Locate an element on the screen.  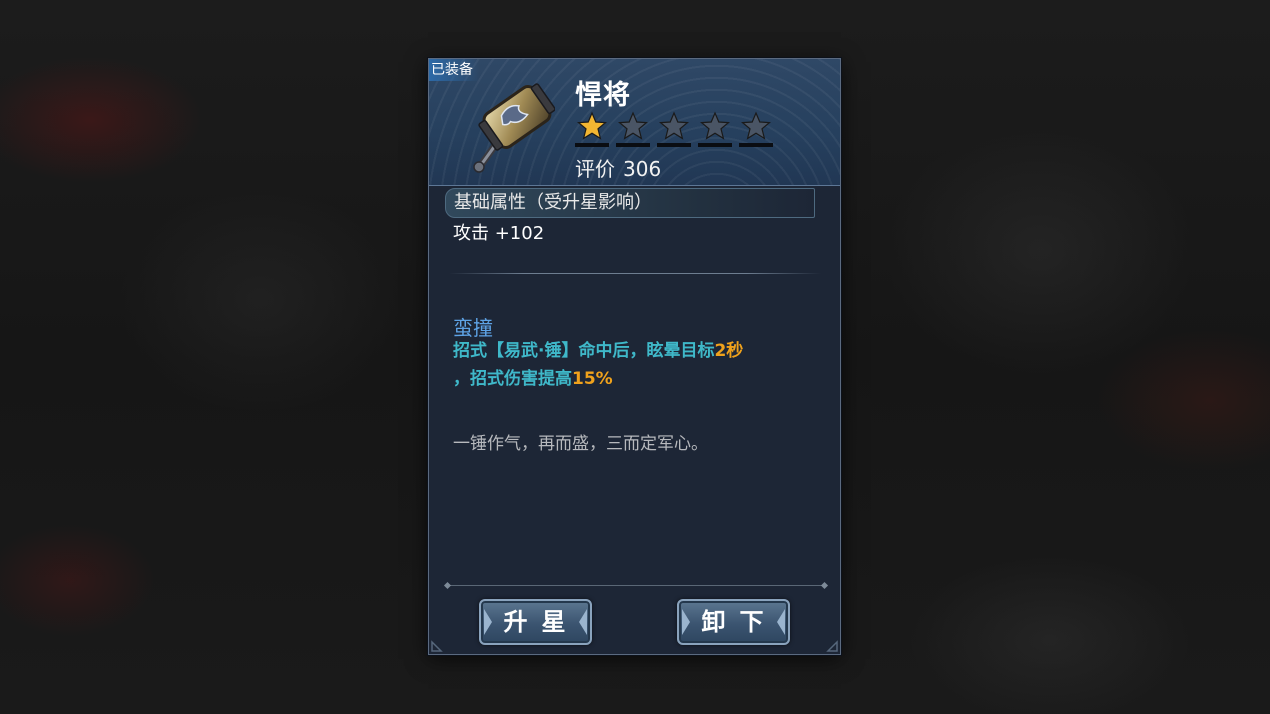
hammer-icon is located at coordinates (514, 128).